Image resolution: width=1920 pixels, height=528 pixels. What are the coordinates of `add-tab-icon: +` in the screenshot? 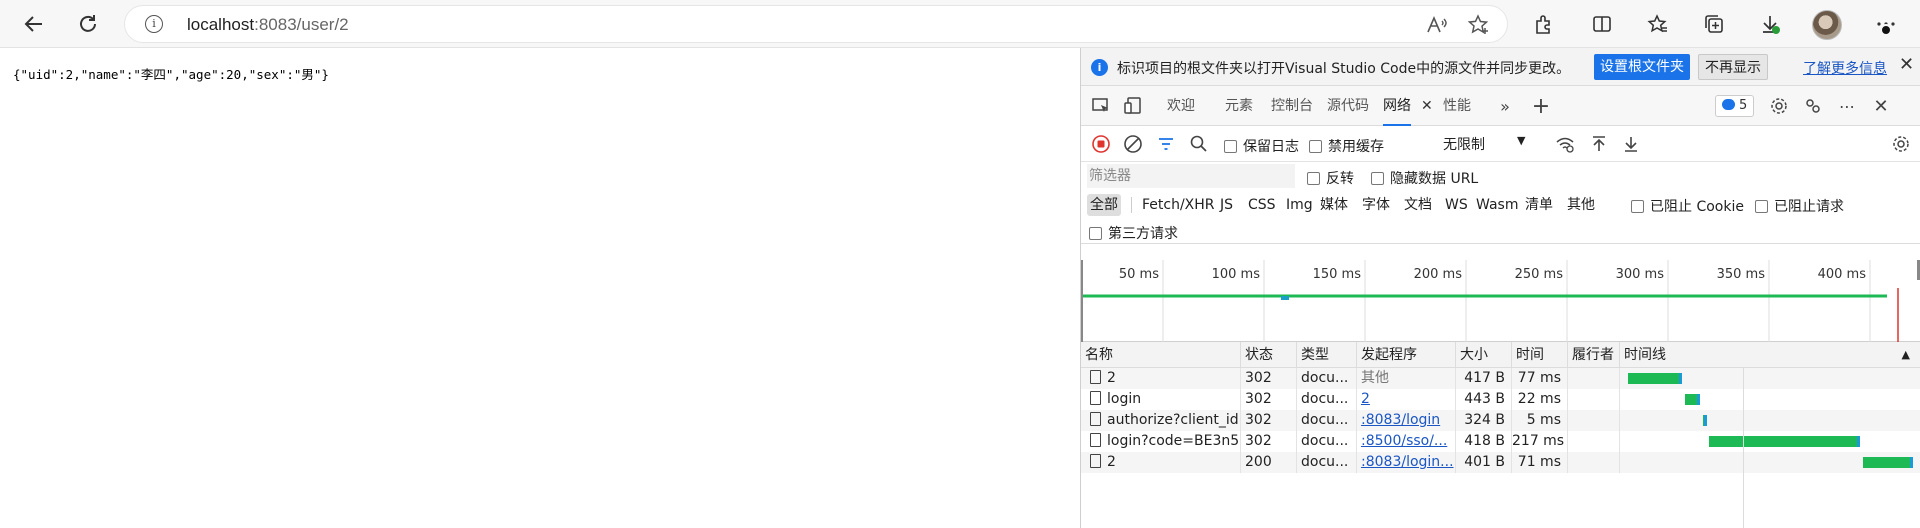 It's located at (1541, 106).